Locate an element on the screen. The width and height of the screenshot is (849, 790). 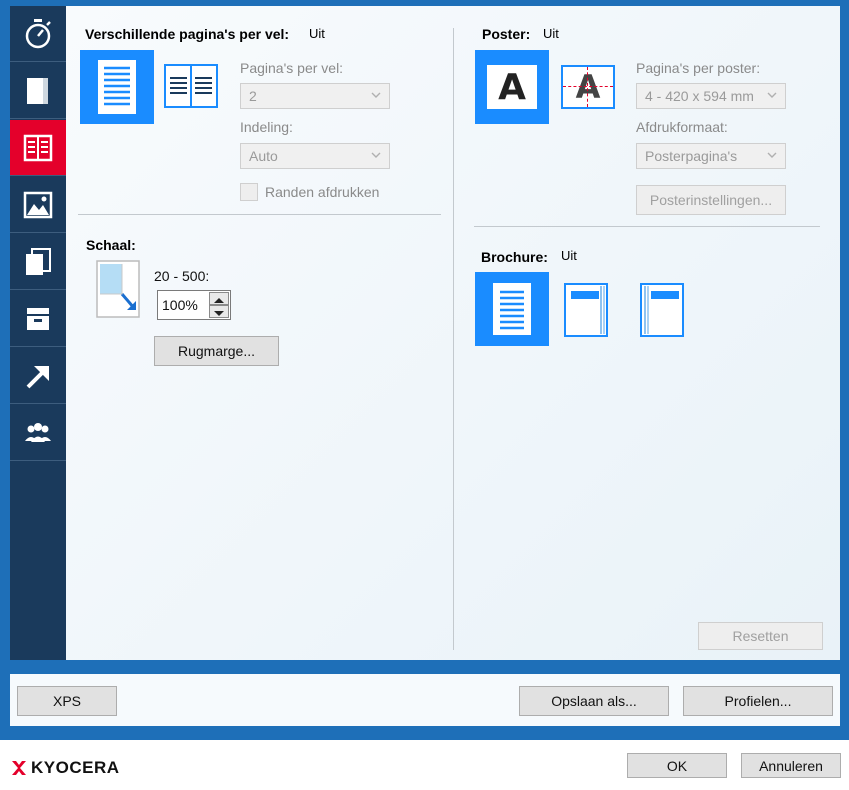
booklet-left-icon is located at coordinates (586, 310).